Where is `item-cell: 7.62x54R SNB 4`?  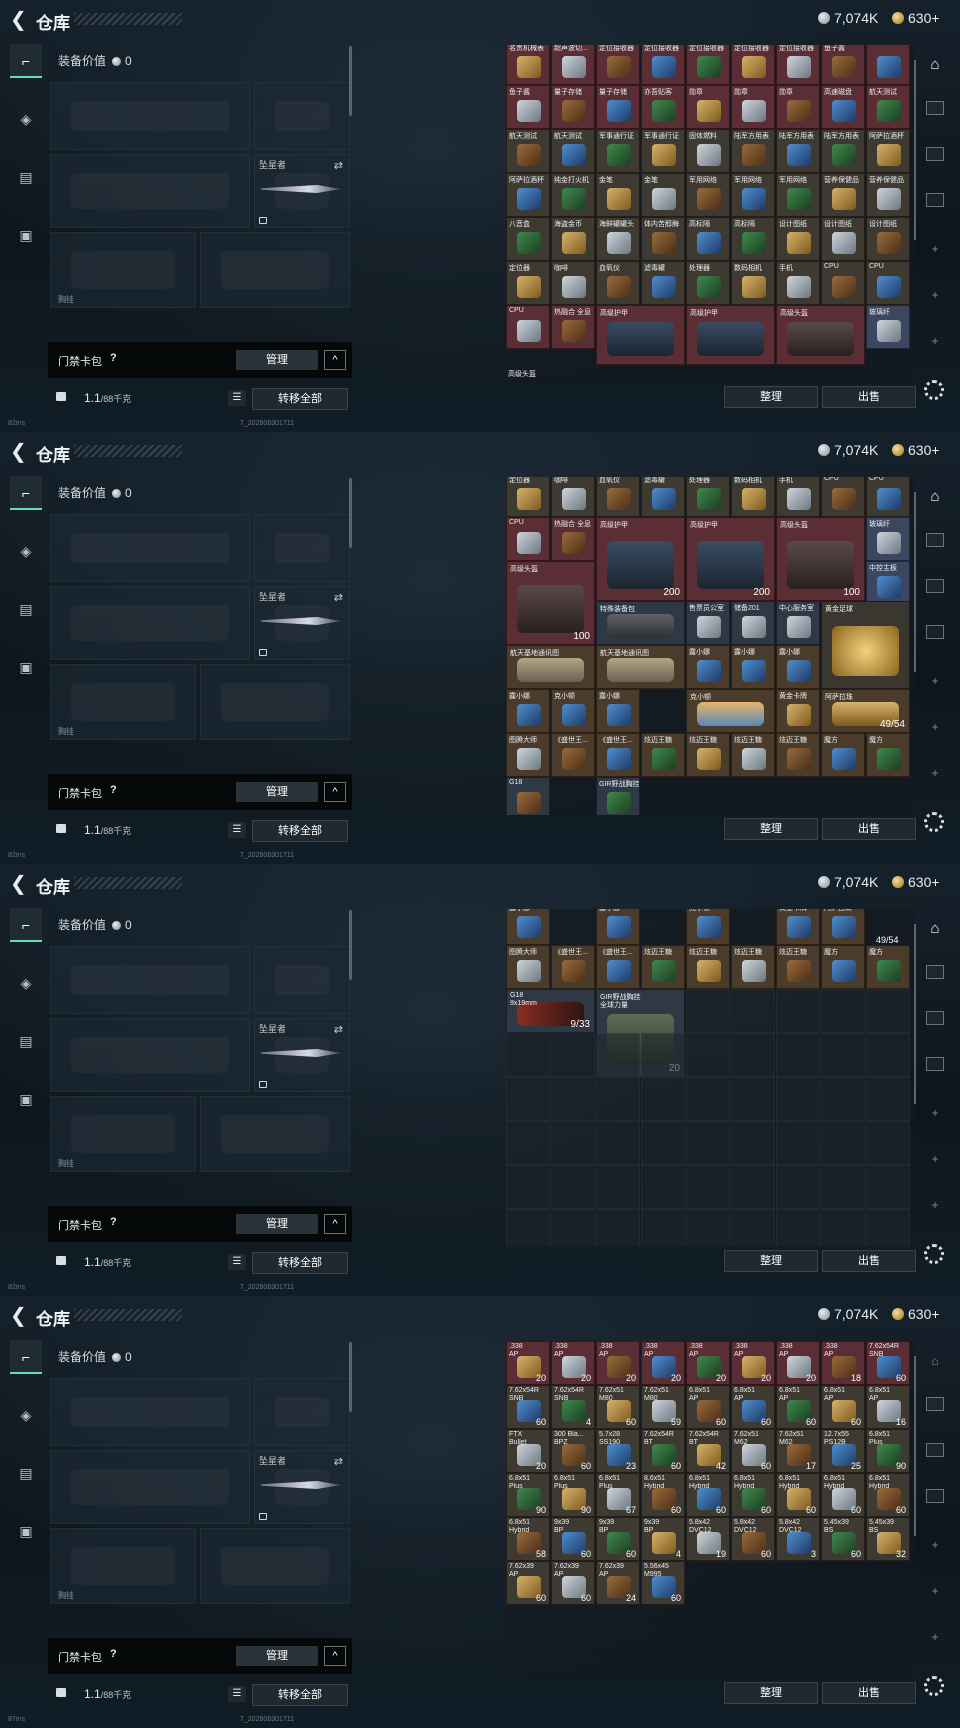 item-cell: 7.62x54R SNB 4 is located at coordinates (573, 1407).